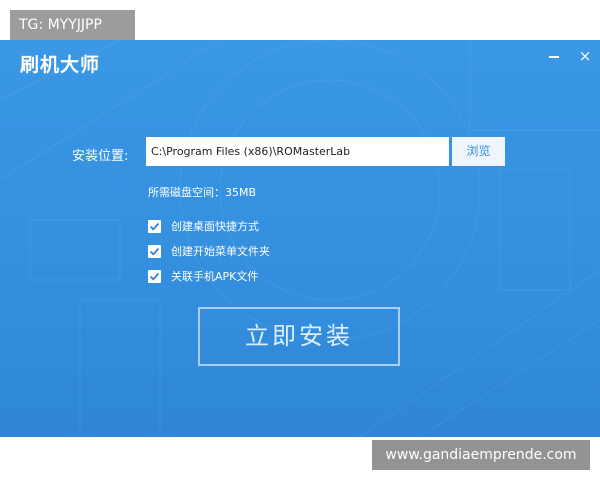 Image resolution: width=600 pixels, height=480 pixels. I want to click on install-location-label: 安装位置:, so click(100, 156).